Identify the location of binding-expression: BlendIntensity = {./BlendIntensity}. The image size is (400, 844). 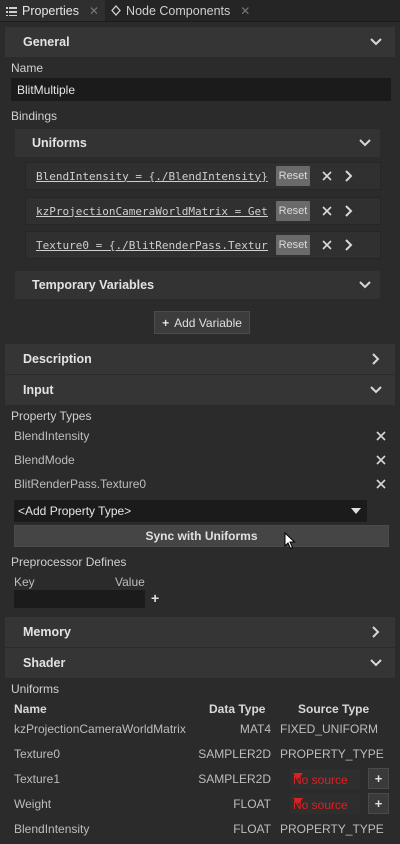
(147, 176).